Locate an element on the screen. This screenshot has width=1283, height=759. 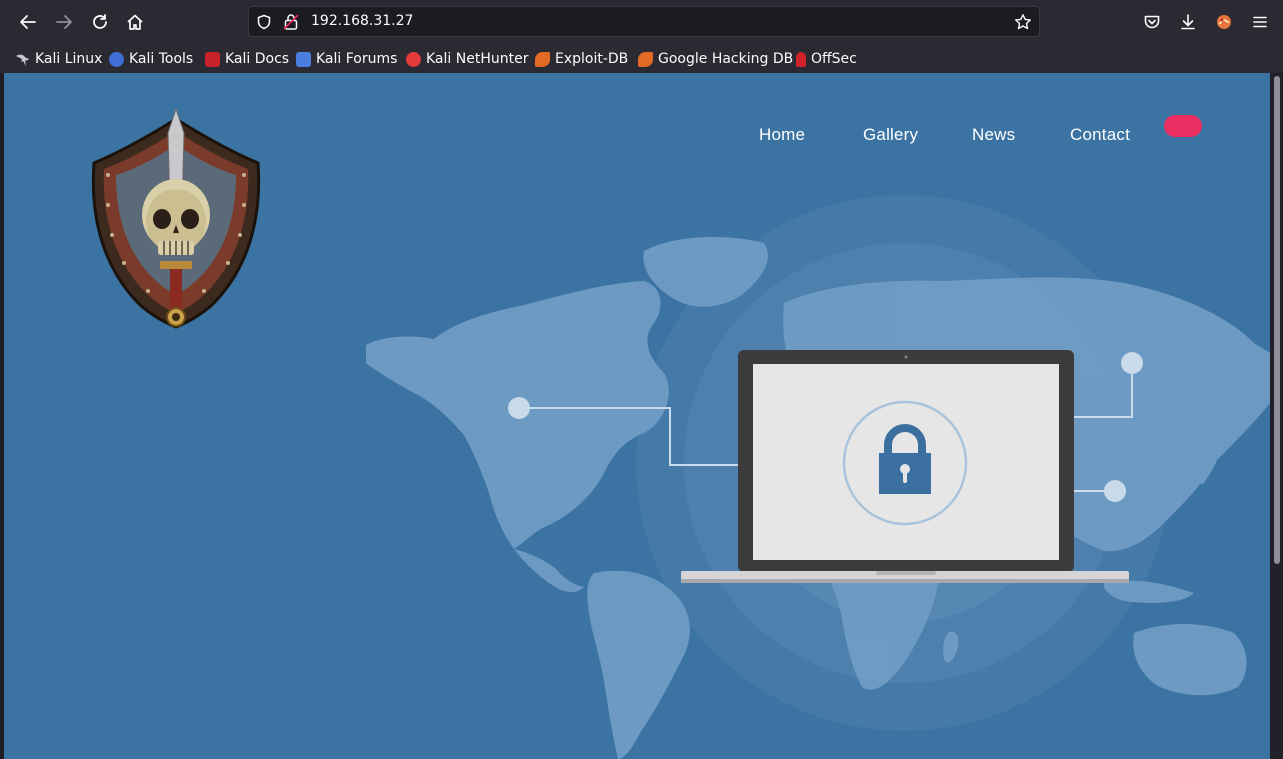
bookmark-label: Kali Docs is located at coordinates (257, 59).